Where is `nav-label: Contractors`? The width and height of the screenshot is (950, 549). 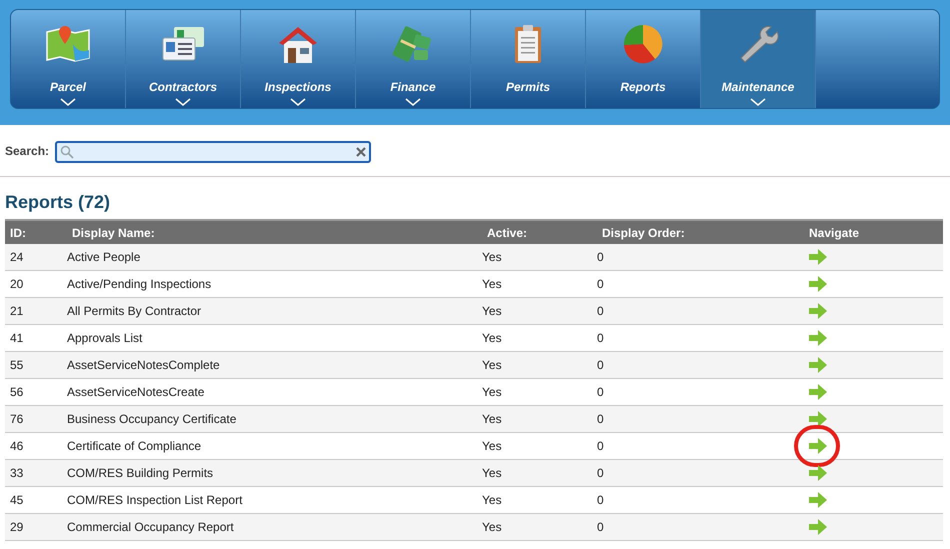
nav-label: Contractors is located at coordinates (182, 87).